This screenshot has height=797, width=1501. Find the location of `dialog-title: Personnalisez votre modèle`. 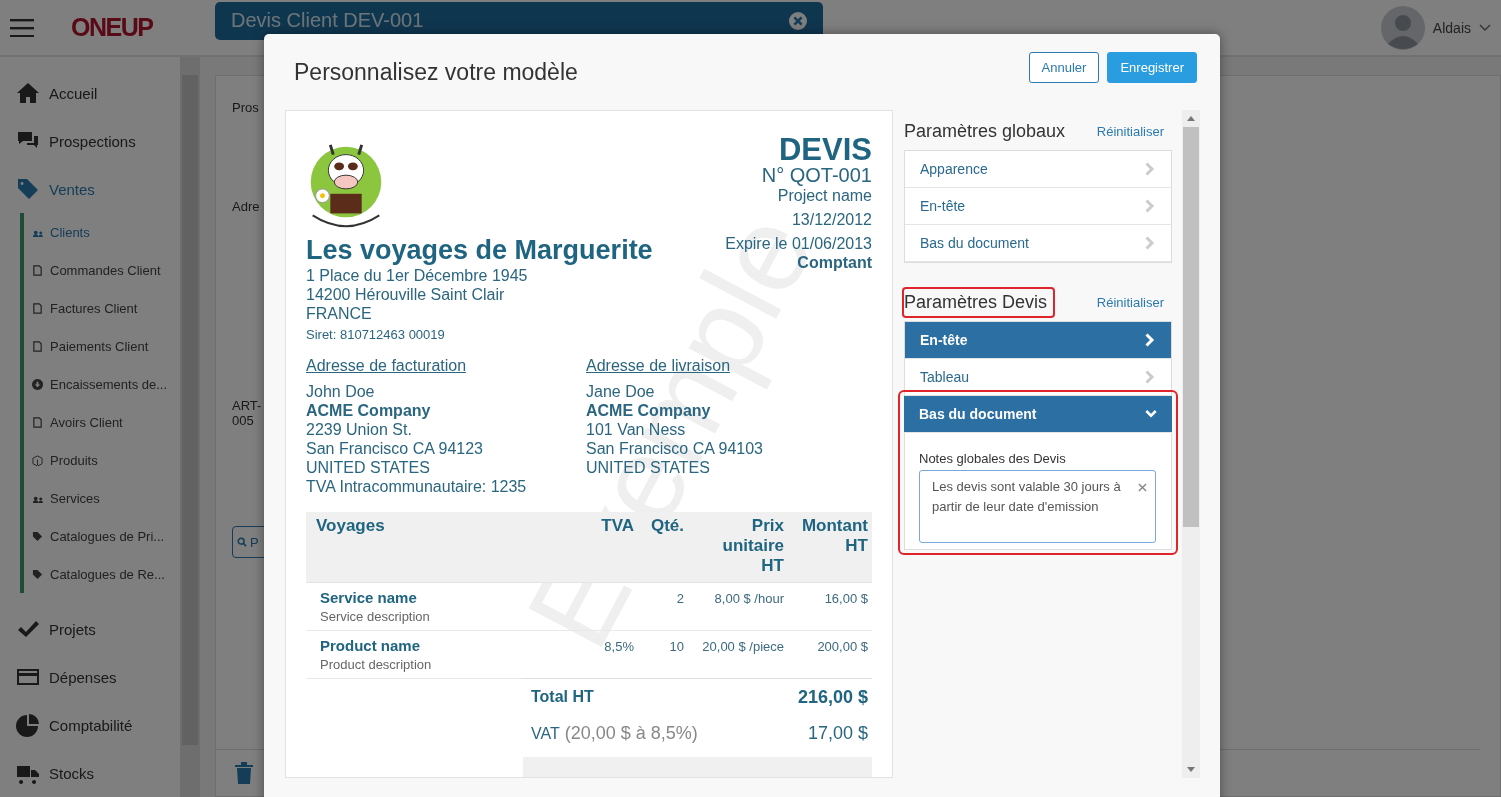

dialog-title: Personnalisez votre modèle is located at coordinates (436, 72).